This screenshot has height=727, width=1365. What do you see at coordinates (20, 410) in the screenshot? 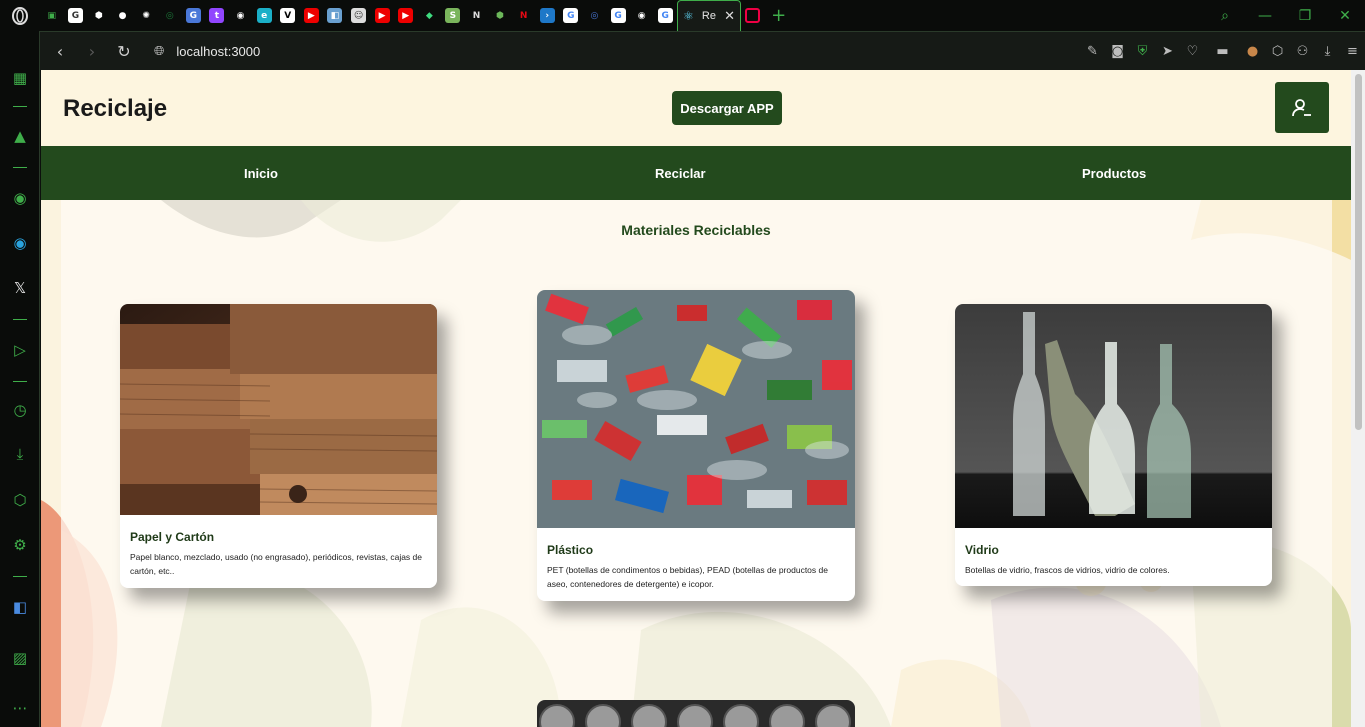
I see `history-icon: ◷` at bounding box center [20, 410].